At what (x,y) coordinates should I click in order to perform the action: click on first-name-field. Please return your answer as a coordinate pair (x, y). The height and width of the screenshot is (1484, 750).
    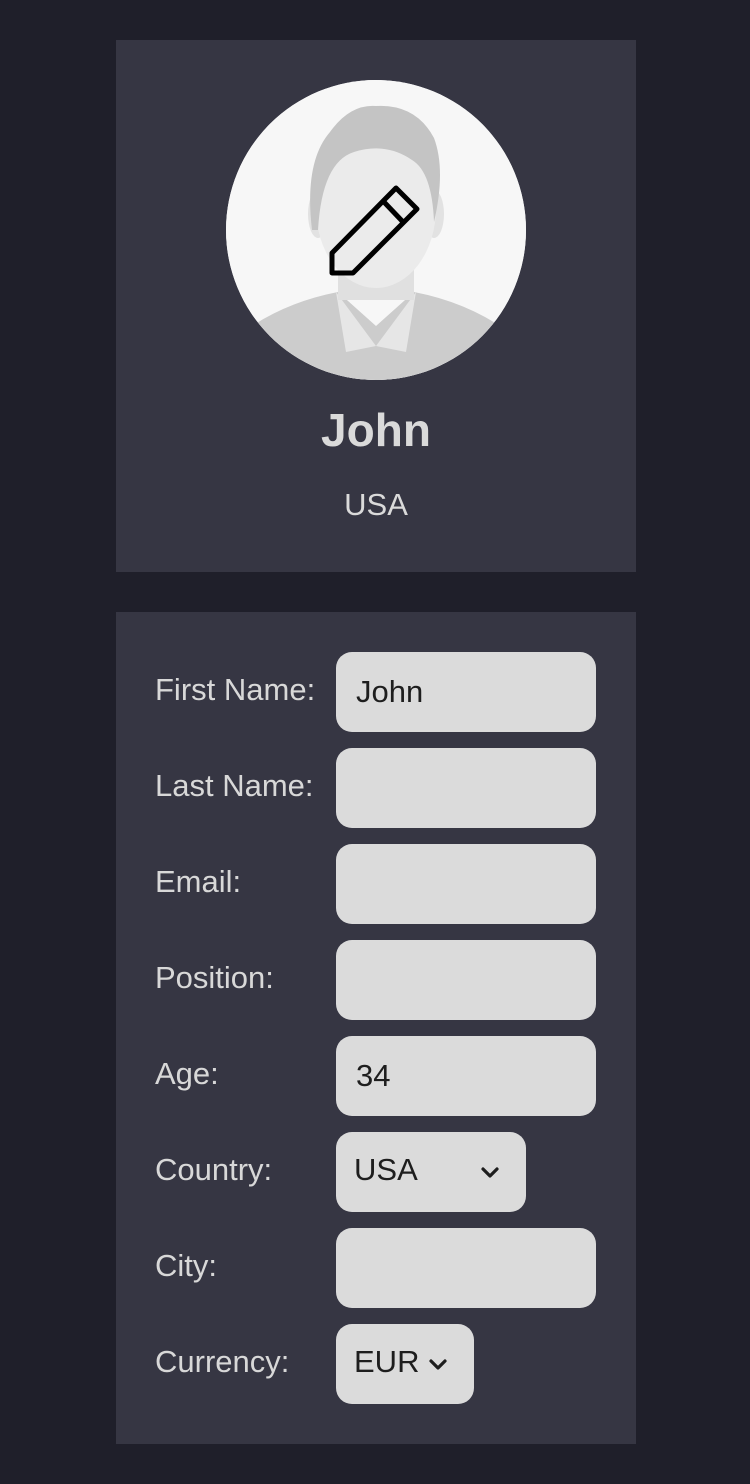
    Looking at the image, I should click on (466, 692).